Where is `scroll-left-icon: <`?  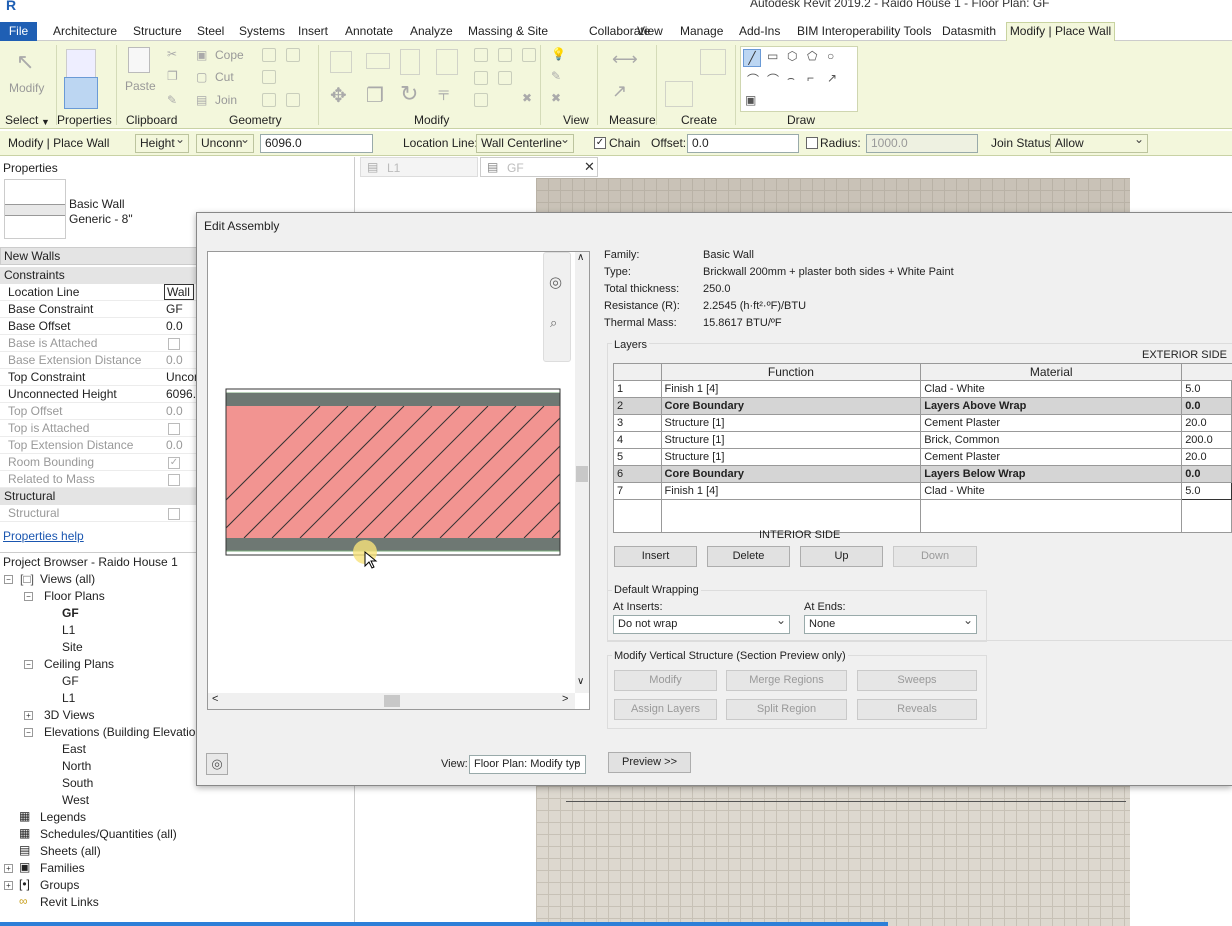 scroll-left-icon: < is located at coordinates (215, 699).